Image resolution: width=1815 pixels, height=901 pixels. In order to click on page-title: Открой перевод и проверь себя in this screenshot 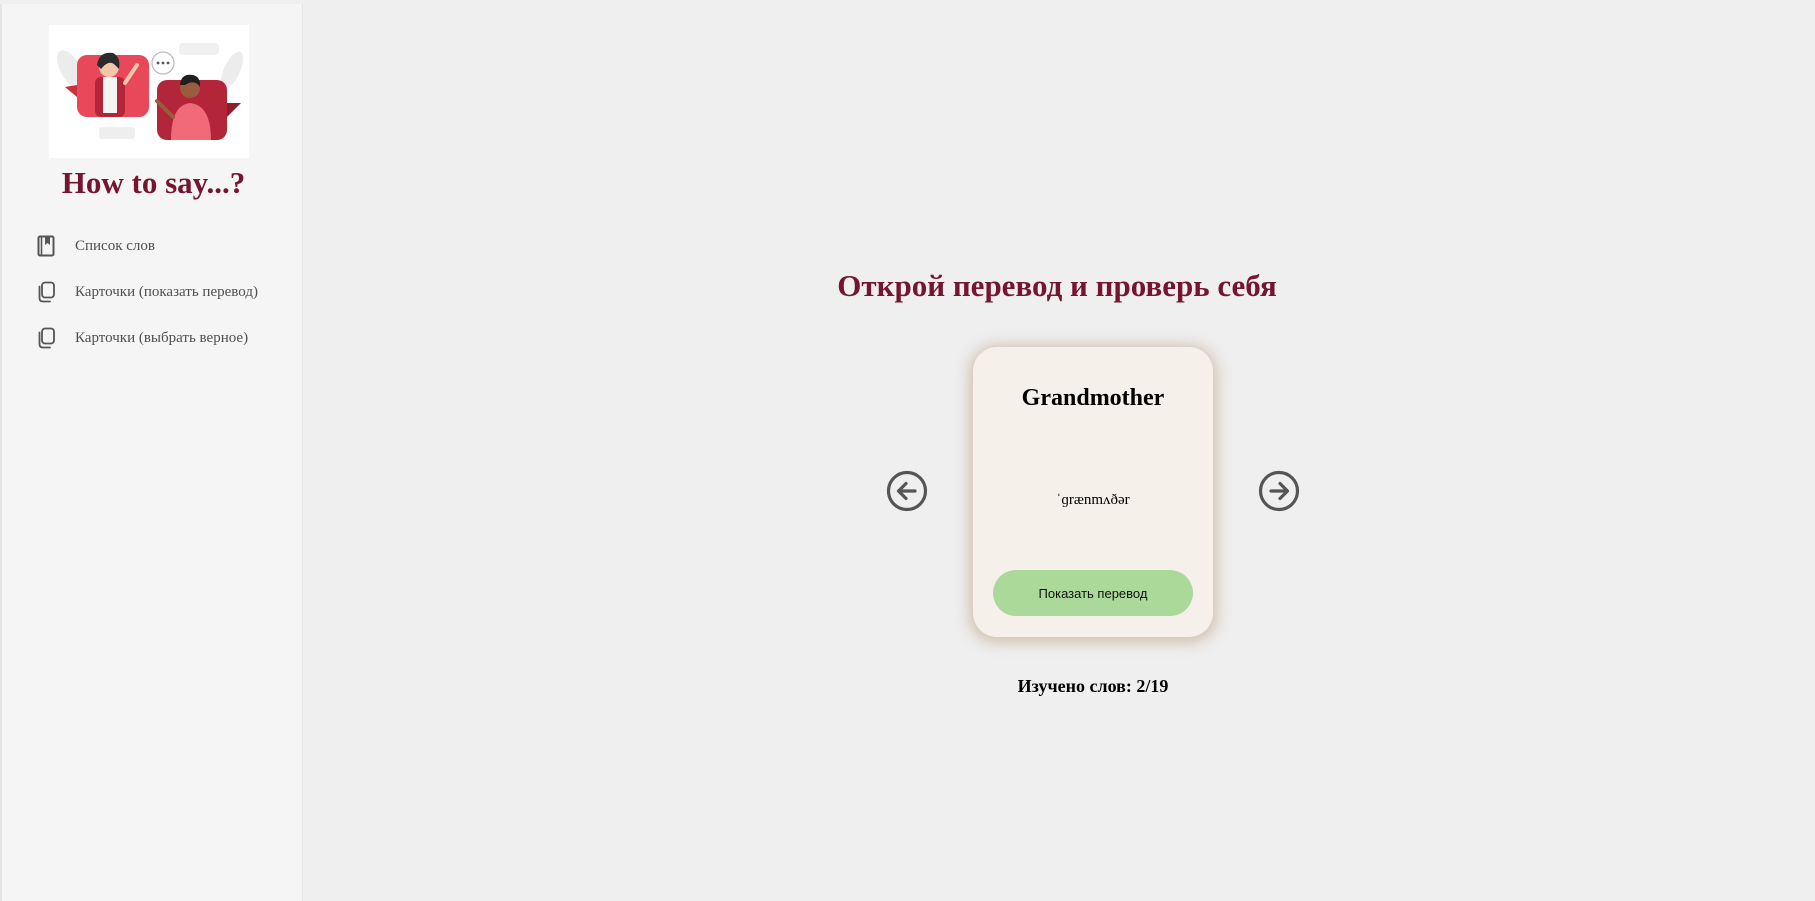, I will do `click(1059, 286)`.